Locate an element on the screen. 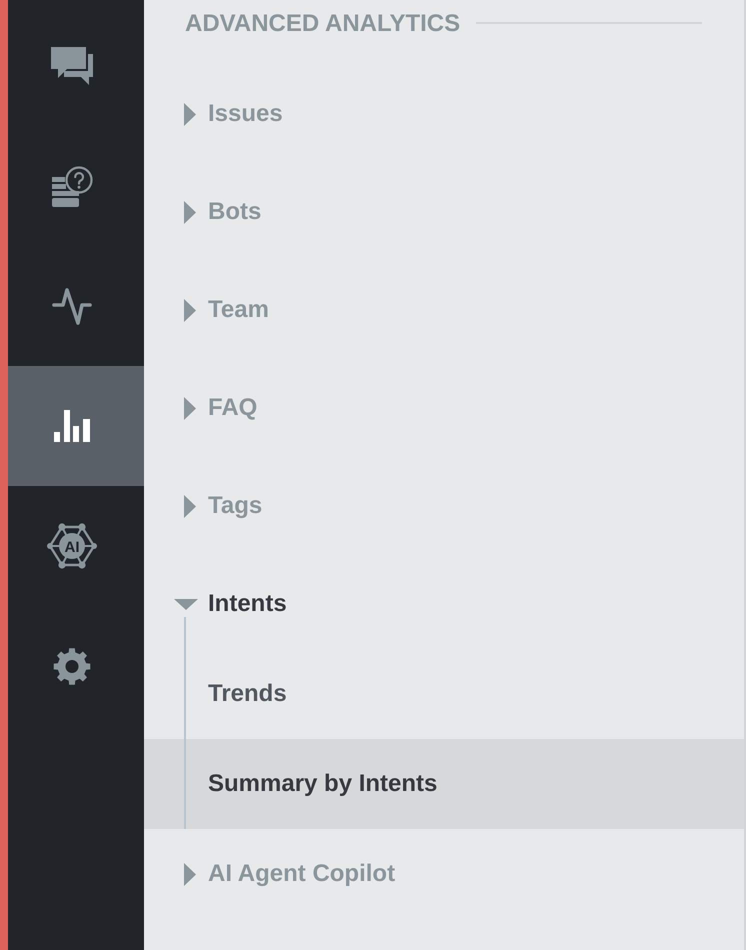 The width and height of the screenshot is (746, 950). submenu-item: Trends is located at coordinates (444, 694).